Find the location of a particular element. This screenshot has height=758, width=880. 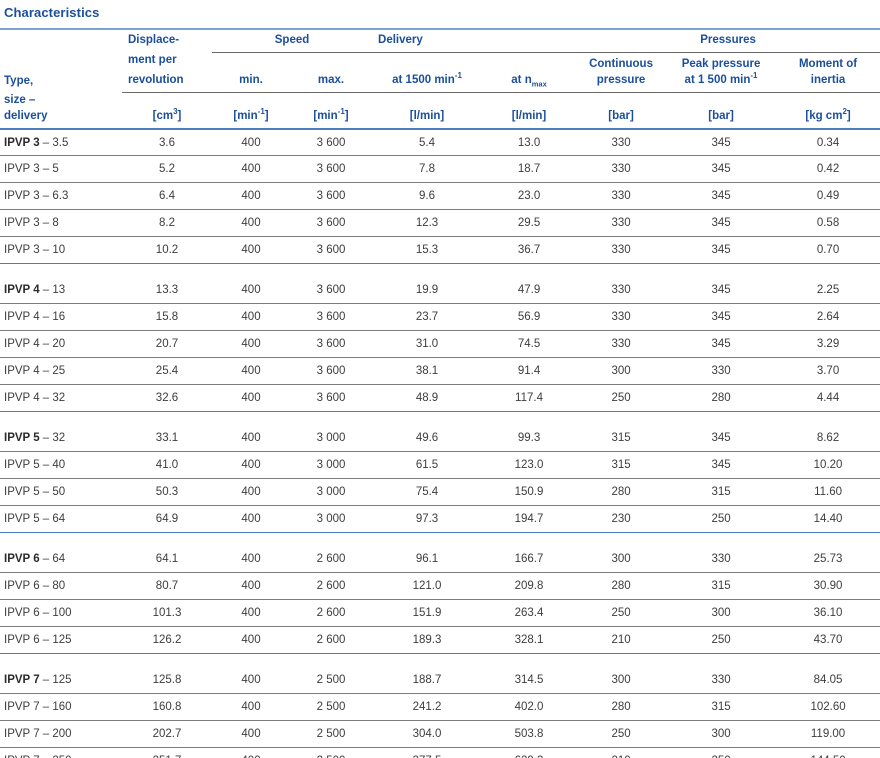

cell-delivery-1500: 48.9 is located at coordinates (427, 398).